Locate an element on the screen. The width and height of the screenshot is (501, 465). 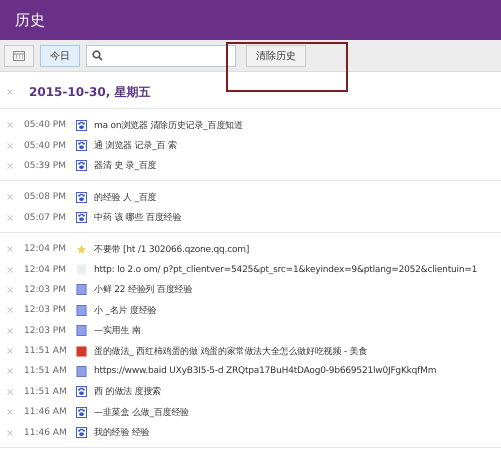
page-link: 小 _名片 度经验 is located at coordinates (125, 310).